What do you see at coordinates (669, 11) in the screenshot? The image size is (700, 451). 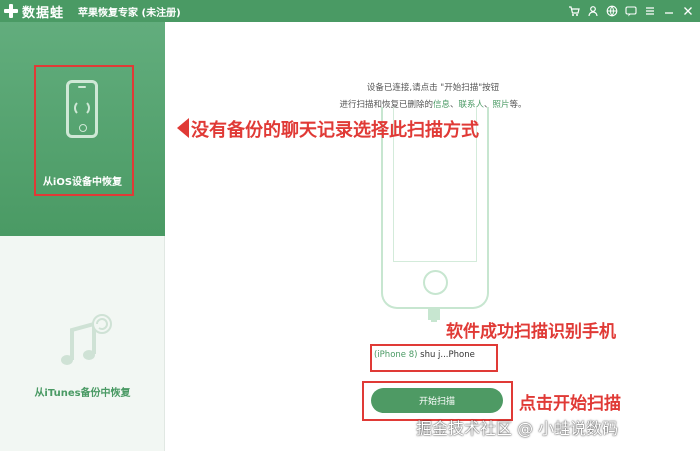 I see `minimize-icon` at bounding box center [669, 11].